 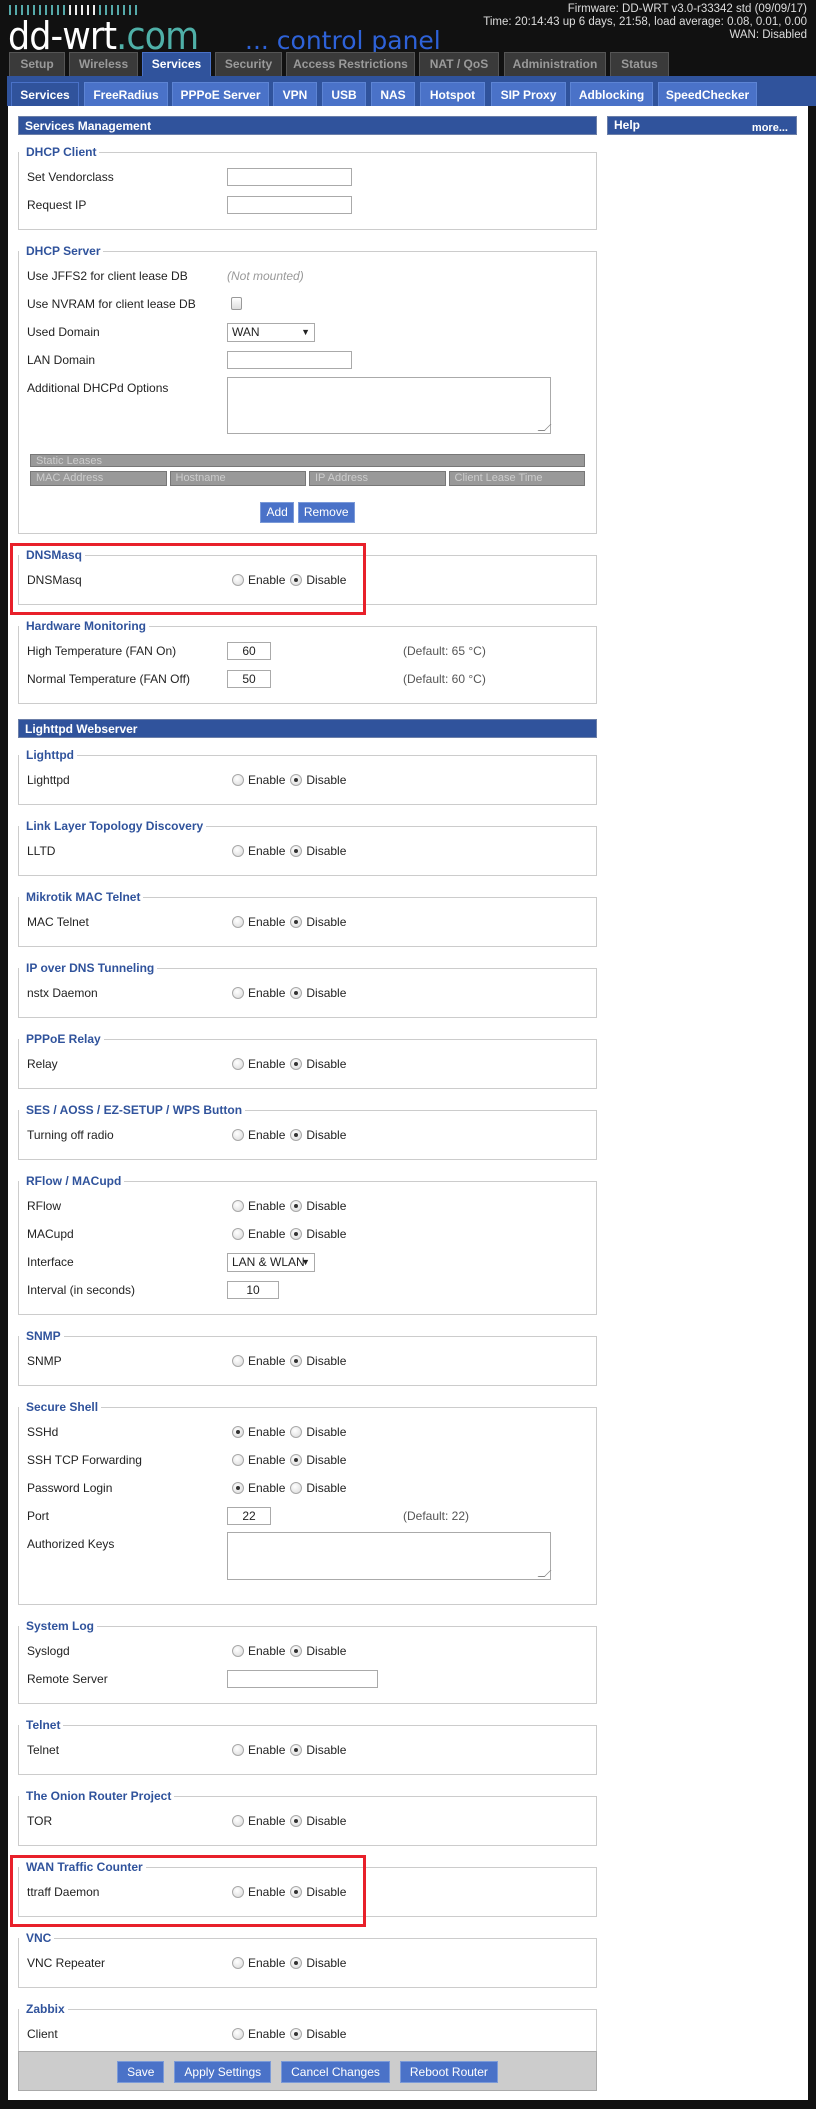 I want to click on tab-administration: Administration, so click(x=555, y=64).